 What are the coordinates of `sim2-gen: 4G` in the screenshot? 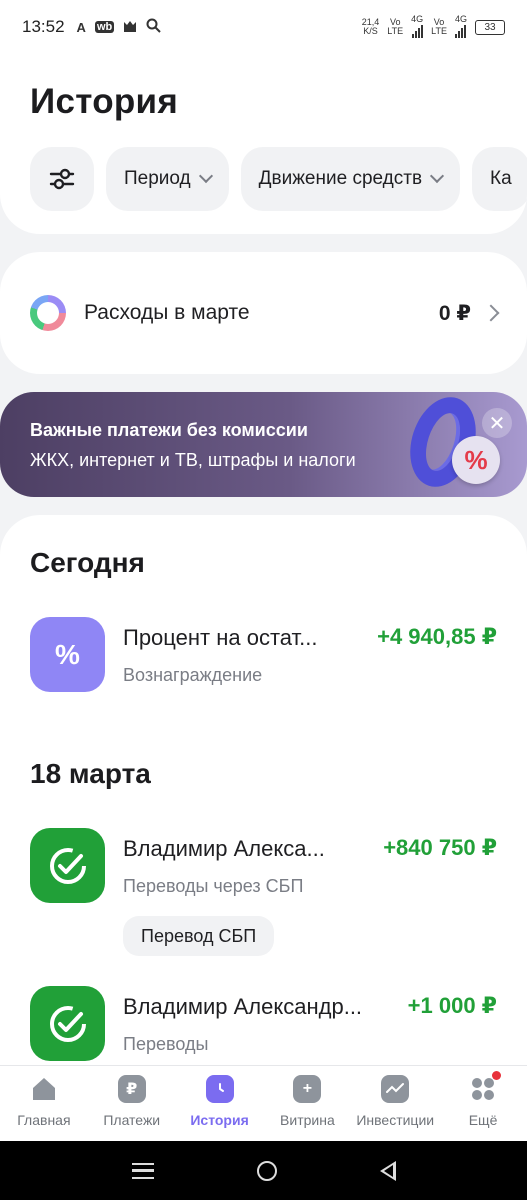 It's located at (460, 18).